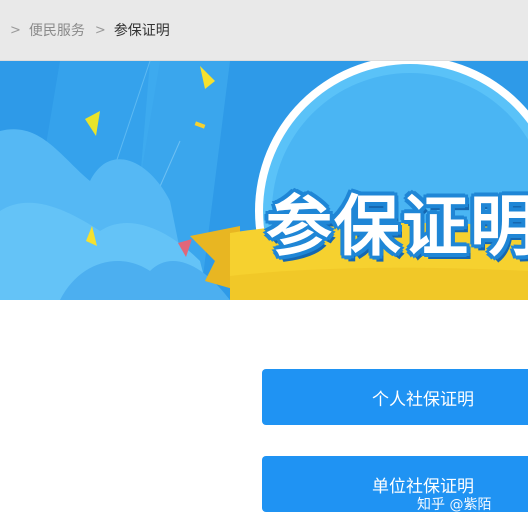  I want to click on watermark: 知乎 @紫陌, so click(454, 505).